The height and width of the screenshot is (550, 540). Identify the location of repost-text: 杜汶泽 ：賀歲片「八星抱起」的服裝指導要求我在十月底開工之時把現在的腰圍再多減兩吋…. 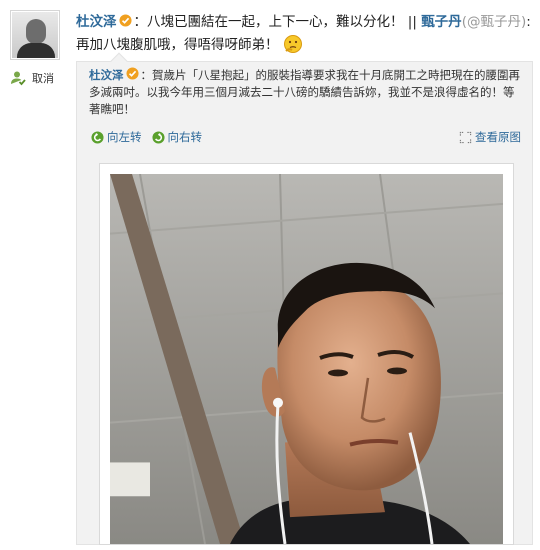
(307, 92).